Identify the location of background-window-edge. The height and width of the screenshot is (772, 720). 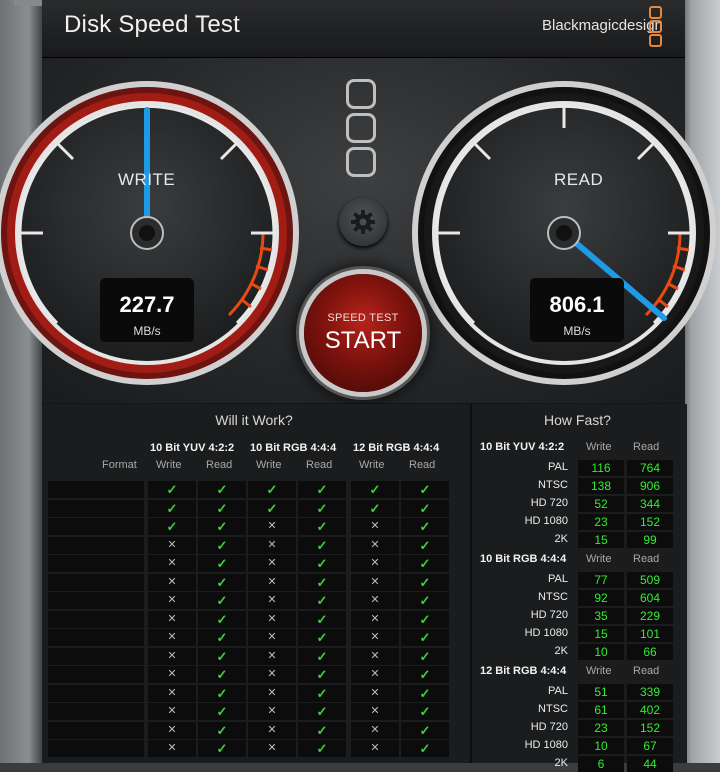
(28, 3).